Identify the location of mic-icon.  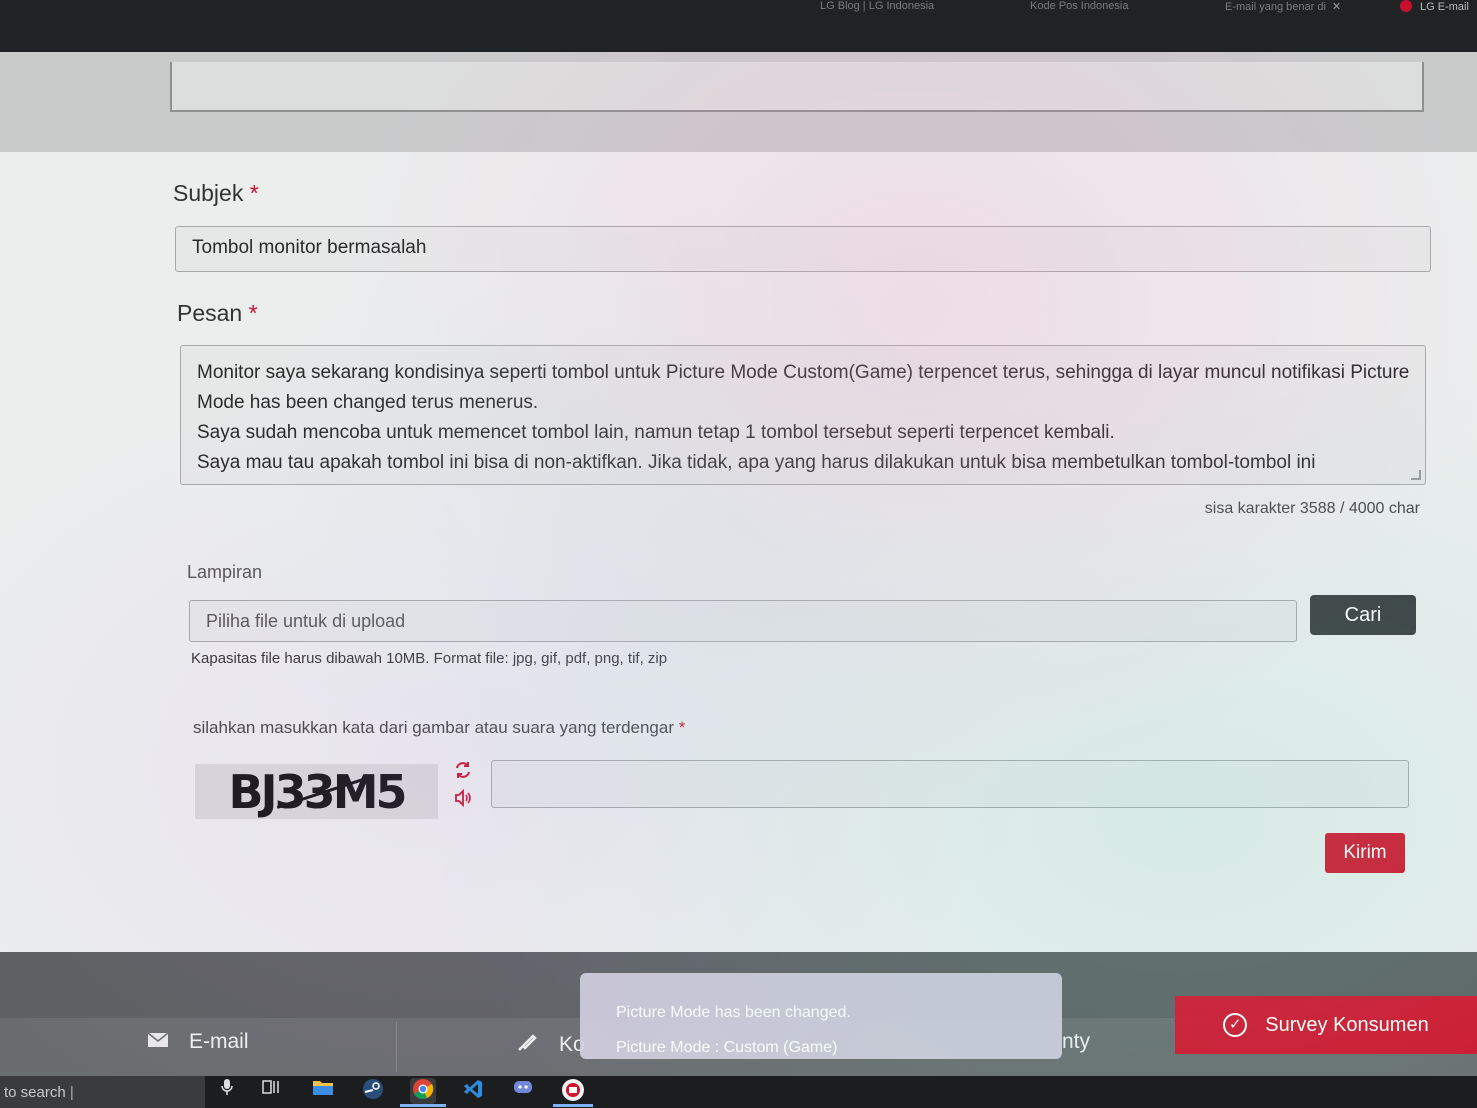
(227, 1091).